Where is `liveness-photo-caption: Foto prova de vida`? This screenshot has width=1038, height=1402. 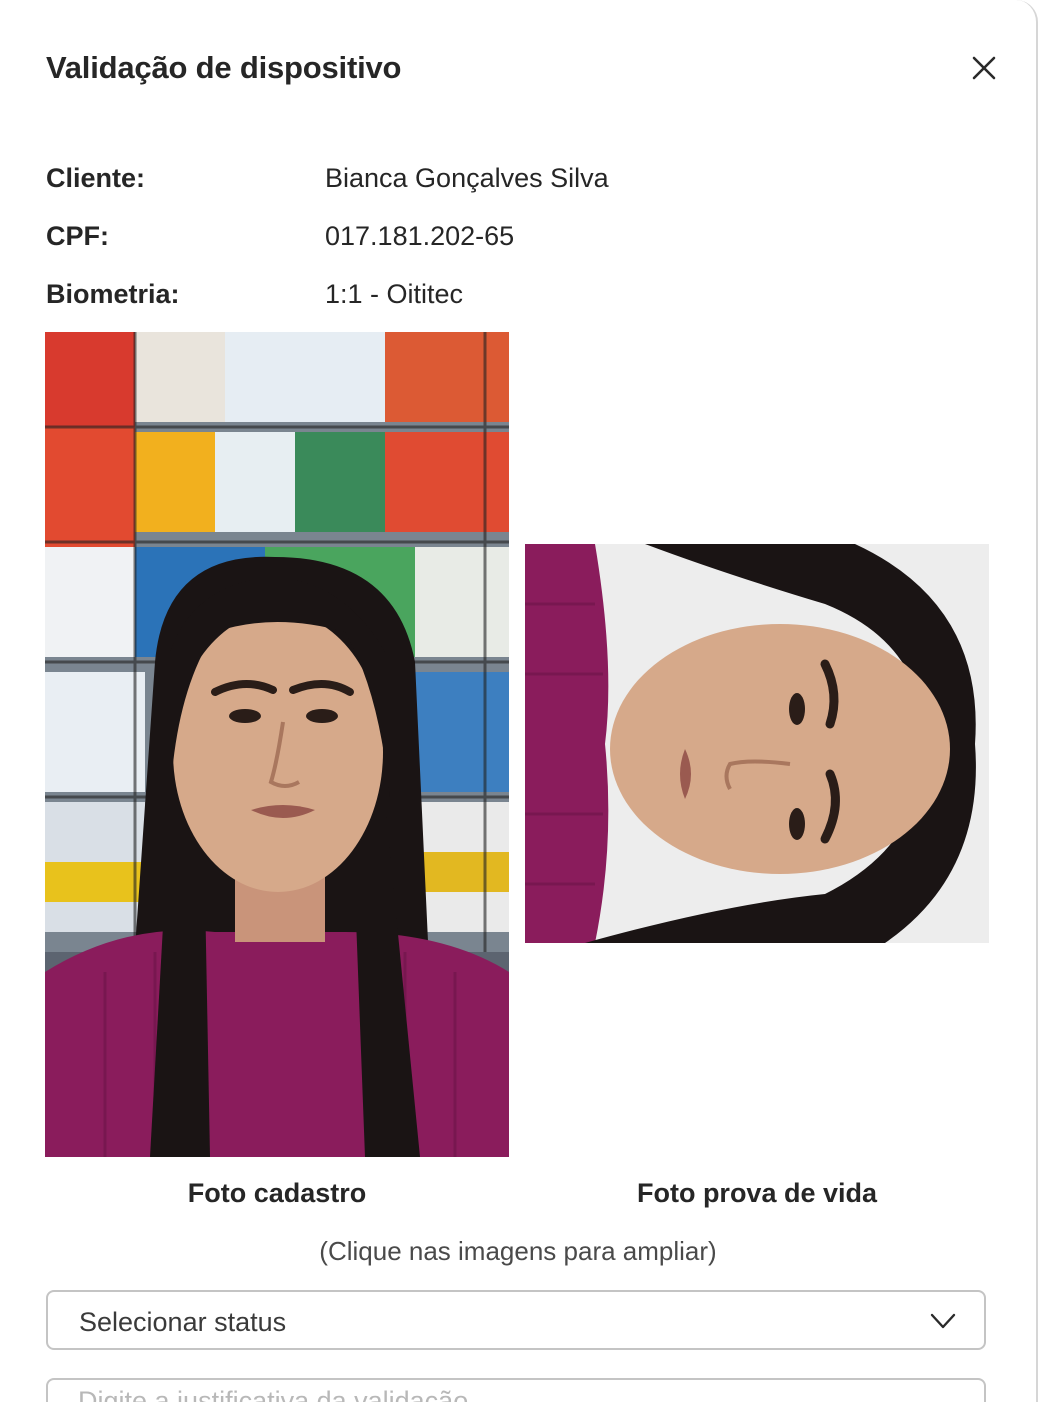
liveness-photo-caption: Foto prova de vida is located at coordinates (757, 1193).